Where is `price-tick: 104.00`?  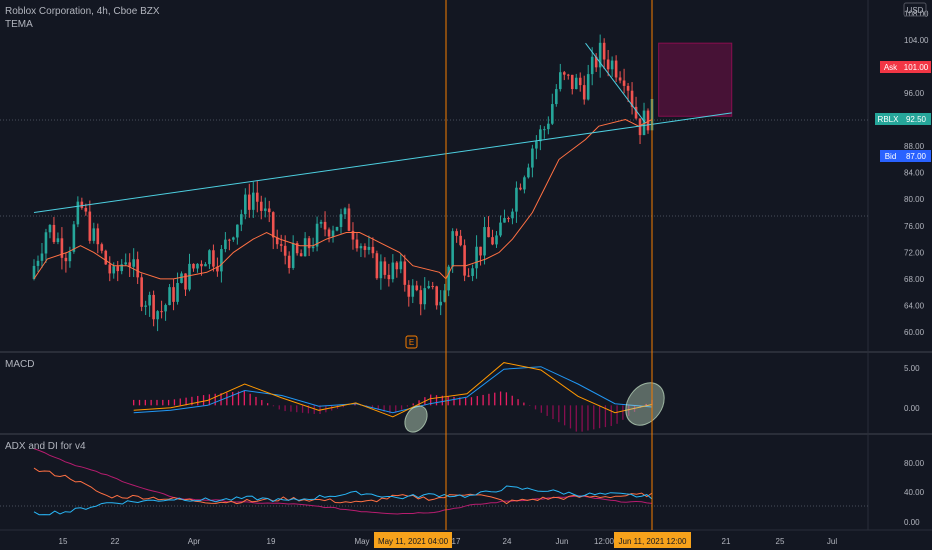 price-tick: 104.00 is located at coordinates (916, 40).